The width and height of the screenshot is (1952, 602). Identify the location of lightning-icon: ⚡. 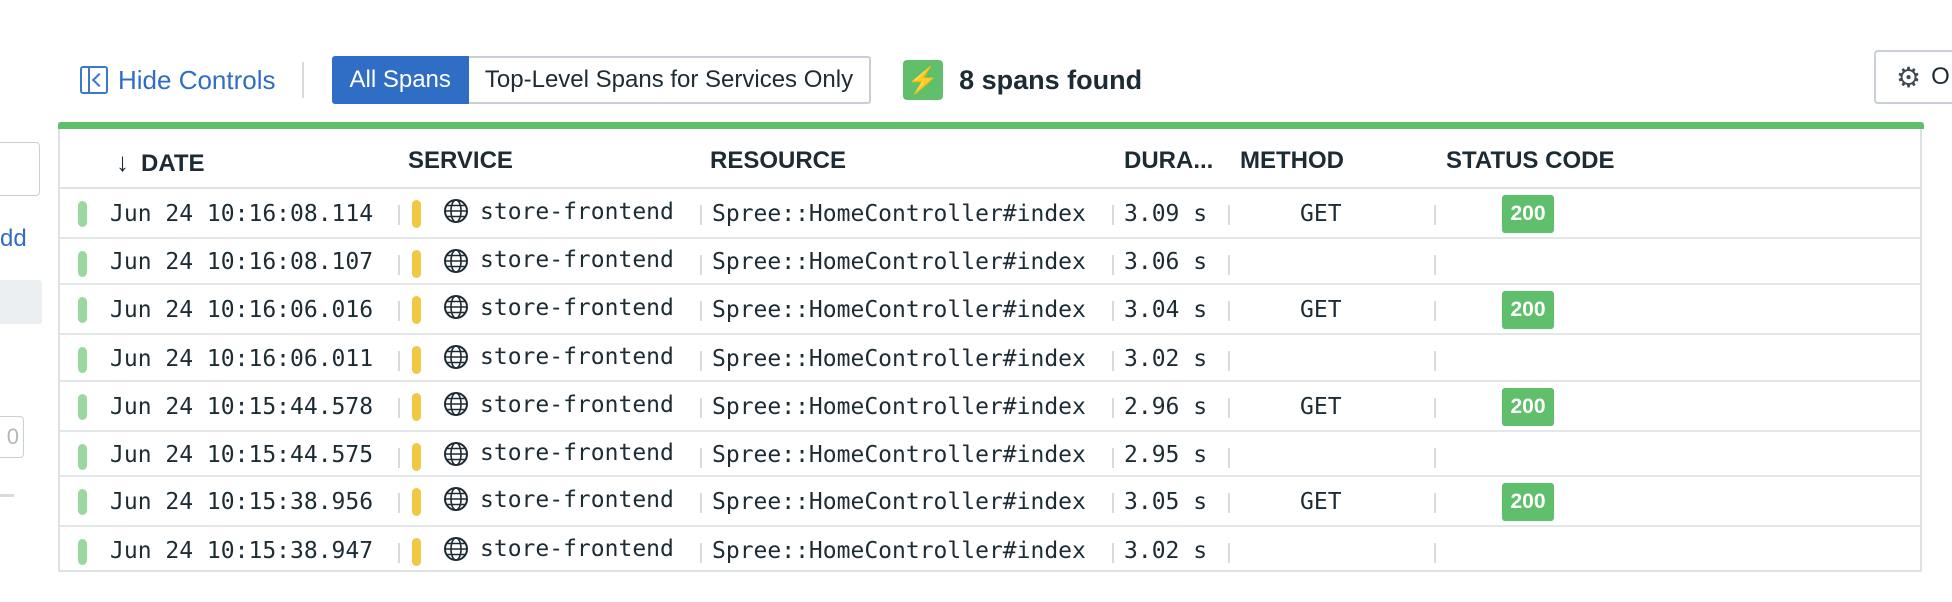
(923, 80).